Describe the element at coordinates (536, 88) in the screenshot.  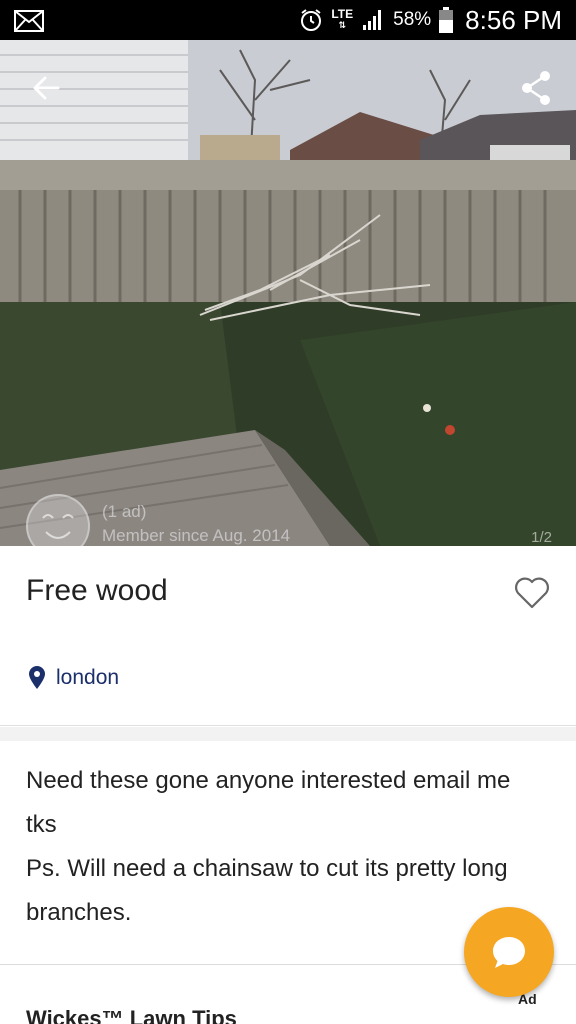
I see `share-icon` at that location.